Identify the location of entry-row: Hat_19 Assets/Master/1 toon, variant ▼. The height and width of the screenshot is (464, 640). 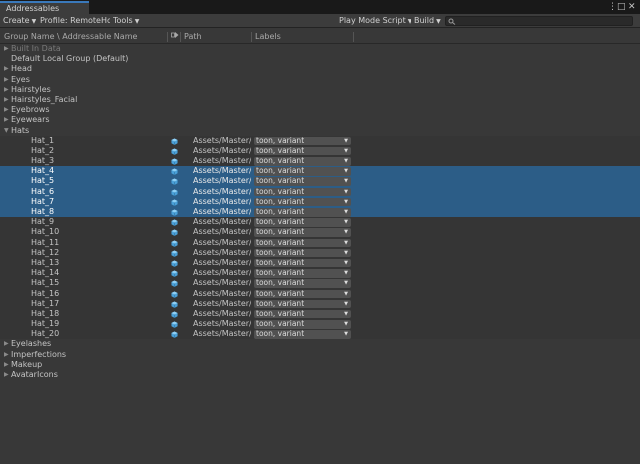
(320, 324).